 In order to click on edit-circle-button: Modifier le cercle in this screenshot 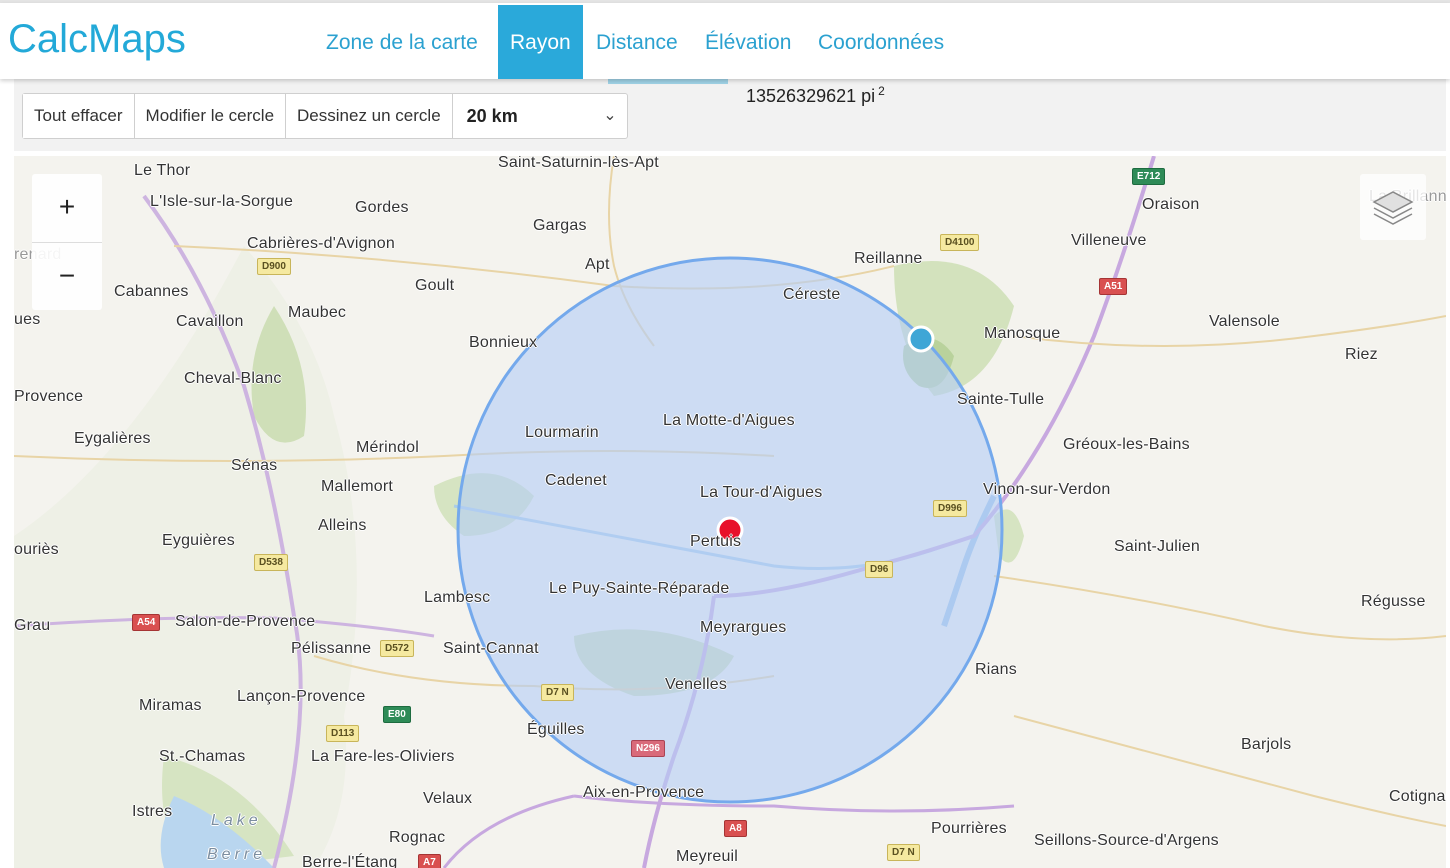, I will do `click(210, 116)`.